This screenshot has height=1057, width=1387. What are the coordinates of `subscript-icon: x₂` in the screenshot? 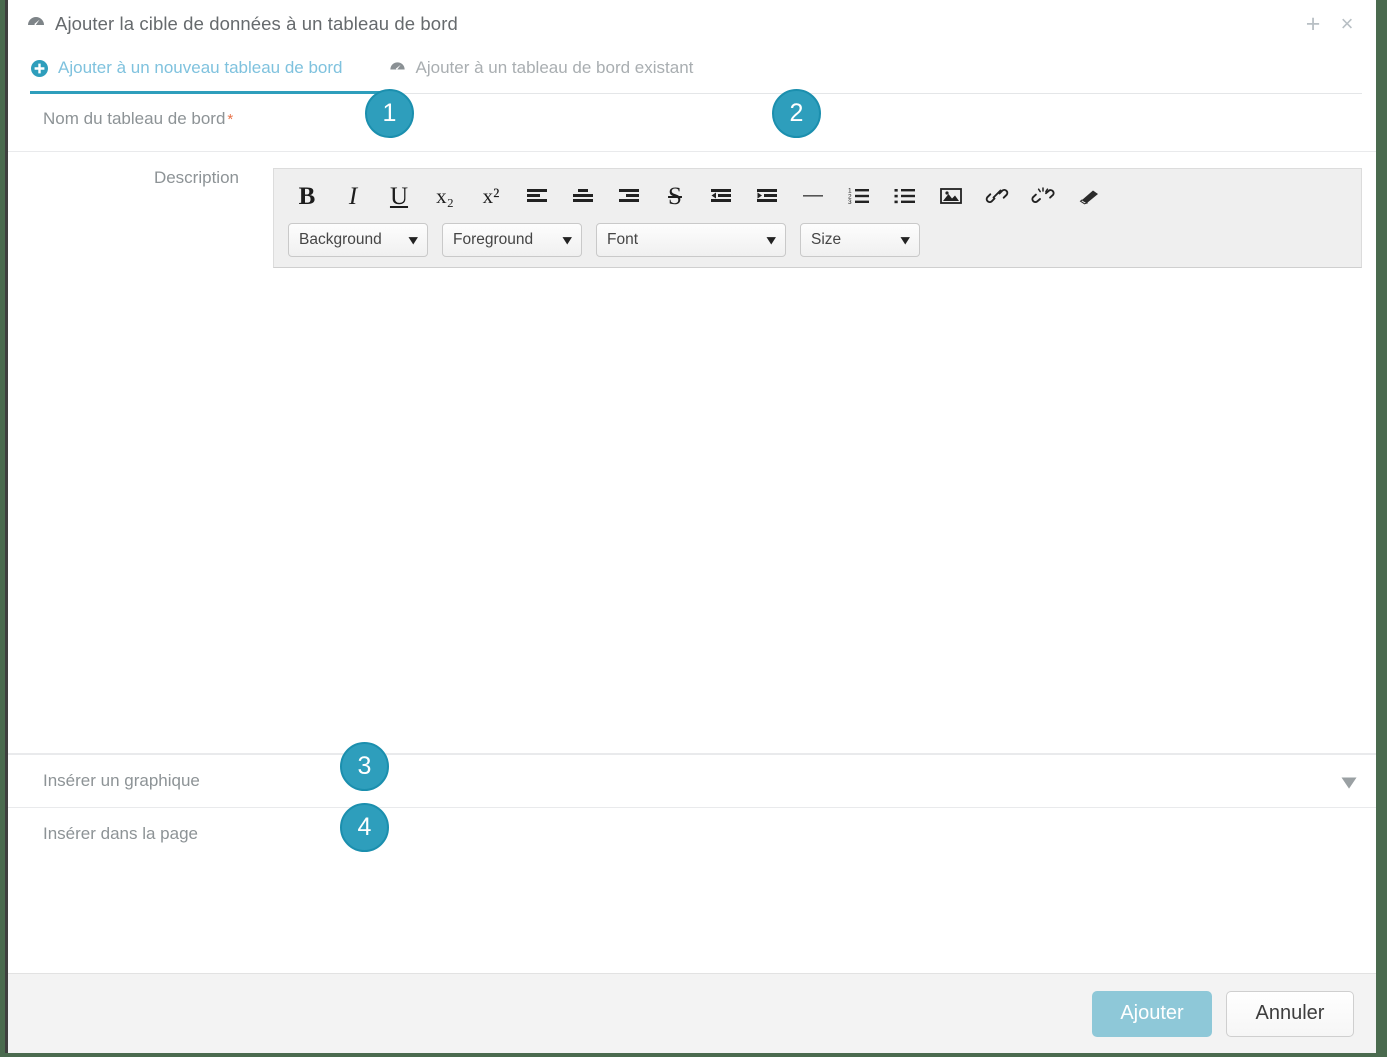 It's located at (445, 196).